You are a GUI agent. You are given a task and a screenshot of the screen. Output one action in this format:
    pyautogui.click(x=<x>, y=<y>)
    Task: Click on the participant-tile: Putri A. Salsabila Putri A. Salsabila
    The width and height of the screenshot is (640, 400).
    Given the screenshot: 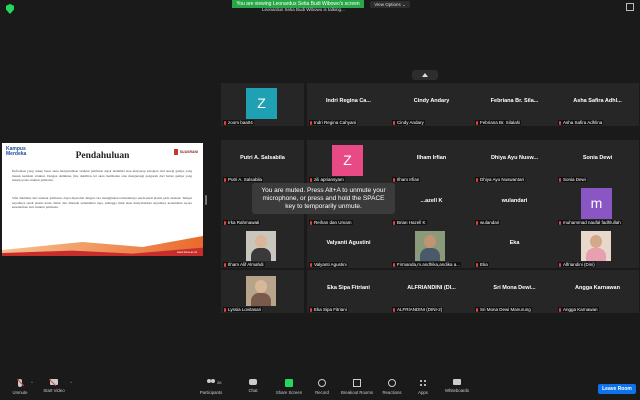 What is the action you would take?
    pyautogui.click(x=262, y=161)
    